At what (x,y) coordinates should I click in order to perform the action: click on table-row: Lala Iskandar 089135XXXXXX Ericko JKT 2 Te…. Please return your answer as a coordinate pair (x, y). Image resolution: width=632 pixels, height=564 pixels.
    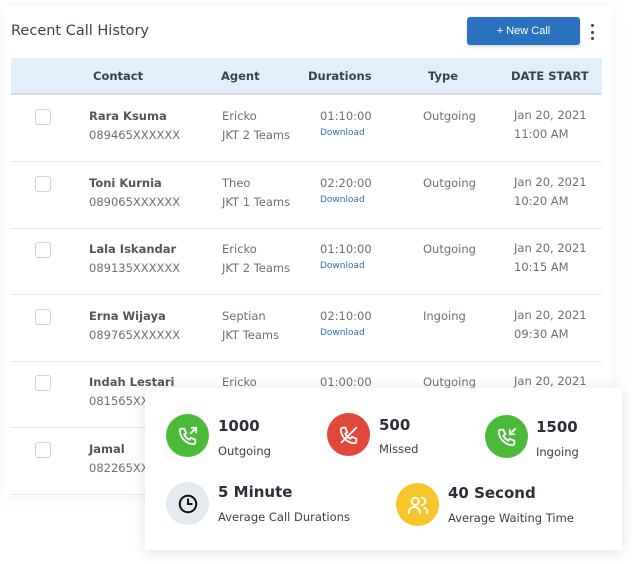
    Looking at the image, I should click on (306, 261).